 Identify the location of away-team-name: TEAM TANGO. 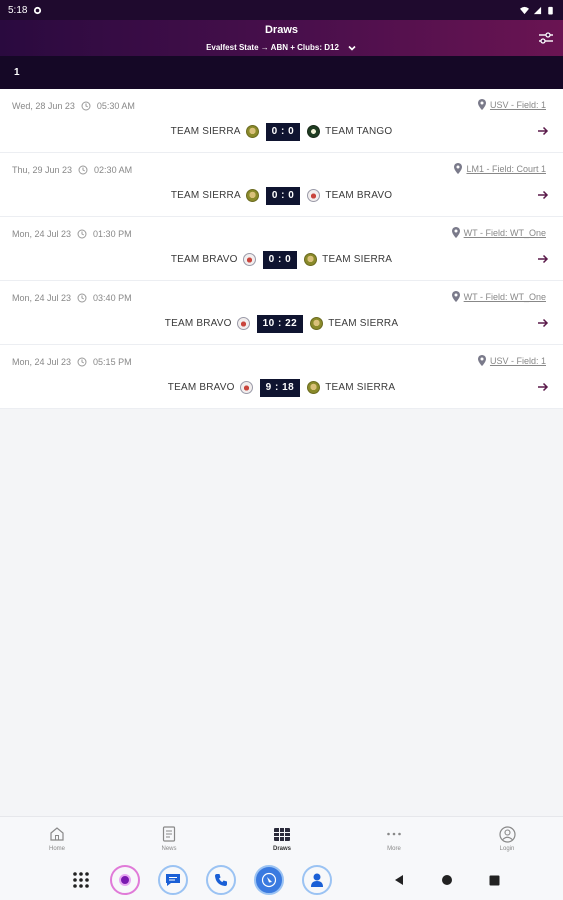
(359, 131).